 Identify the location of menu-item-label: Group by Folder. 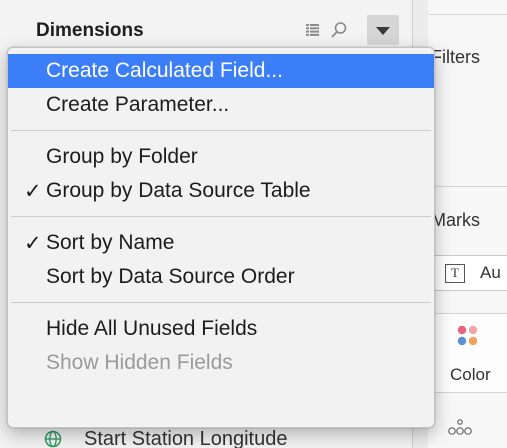
(122, 156).